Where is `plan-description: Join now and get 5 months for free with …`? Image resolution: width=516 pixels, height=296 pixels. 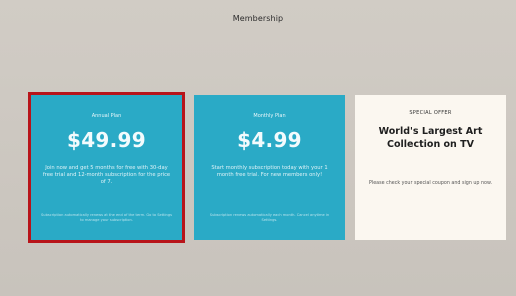
plan-description: Join now and get 5 months for free with … is located at coordinates (106, 175).